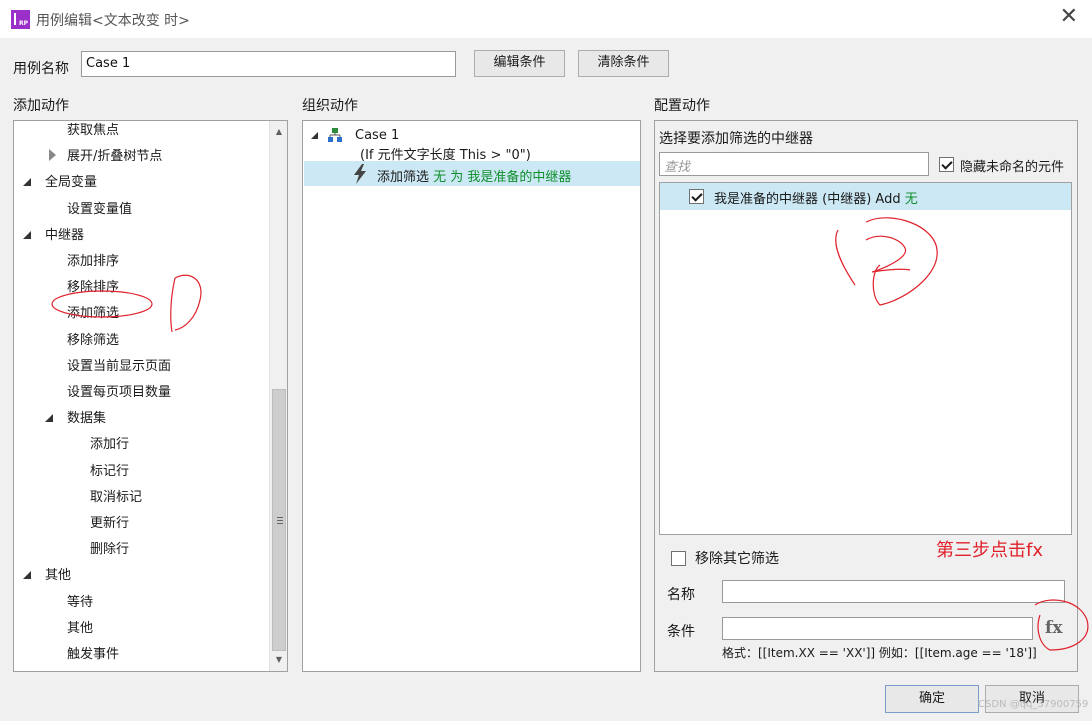 This screenshot has width=1092, height=721. I want to click on annotation-step3: 第三步点击fx, so click(989, 550).